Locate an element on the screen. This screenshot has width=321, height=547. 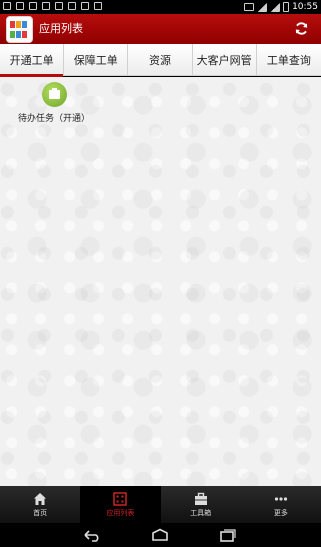
tab-maintenance-orders: 保障工单 is located at coordinates (96, 60).